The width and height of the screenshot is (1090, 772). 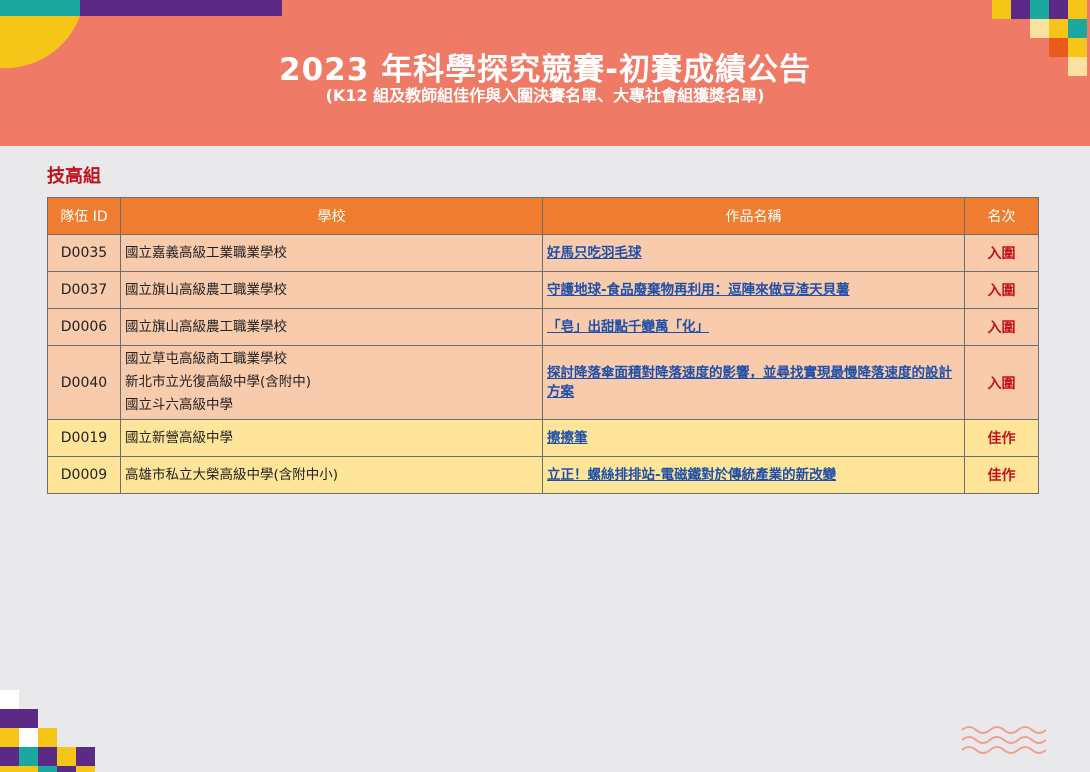 What do you see at coordinates (84, 327) in the screenshot?
I see `team-id: D0006` at bounding box center [84, 327].